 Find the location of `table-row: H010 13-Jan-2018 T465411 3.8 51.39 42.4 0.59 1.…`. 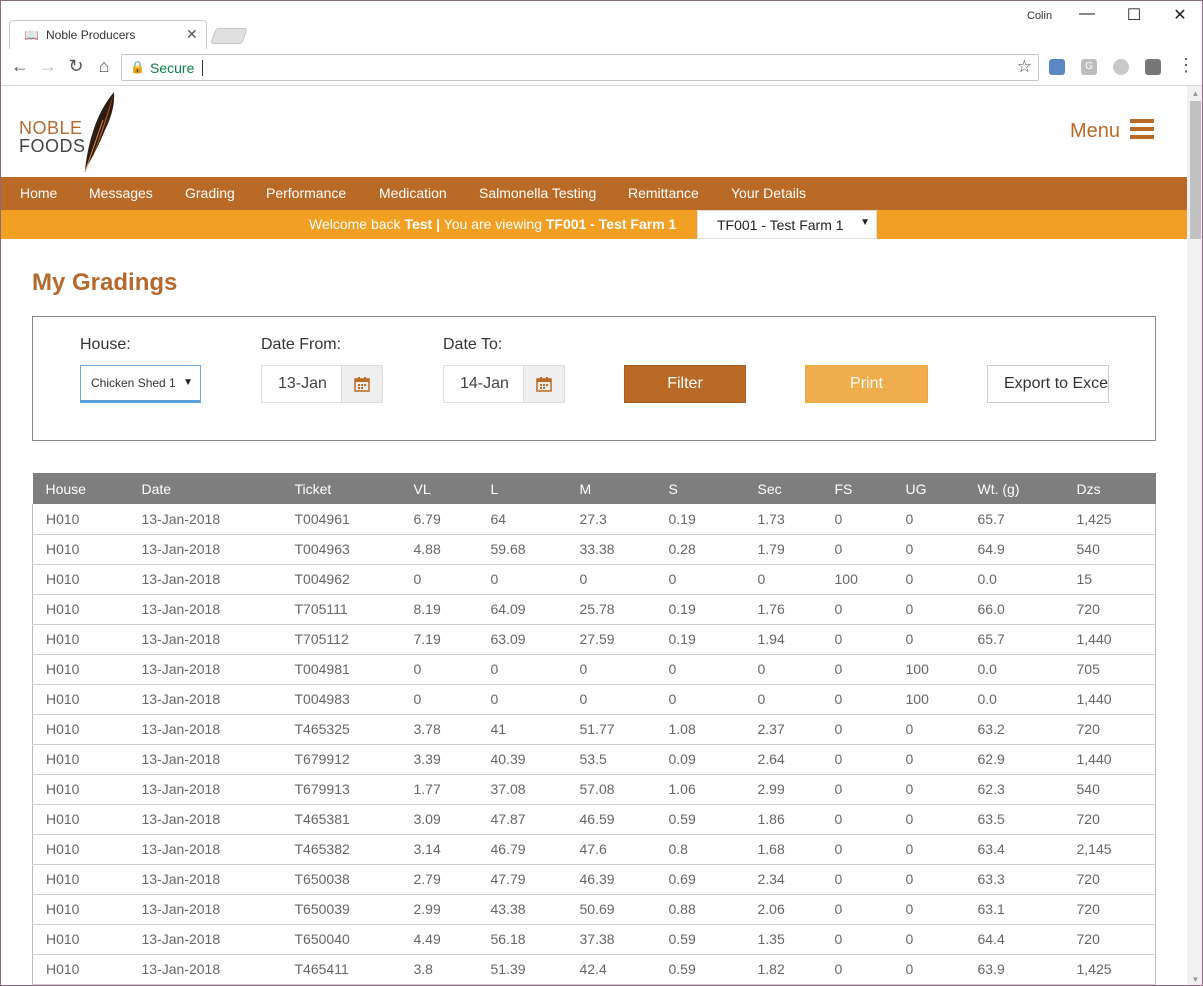

table-row: H010 13-Jan-2018 T465411 3.8 51.39 42.4 0.59 1.… is located at coordinates (594, 969).